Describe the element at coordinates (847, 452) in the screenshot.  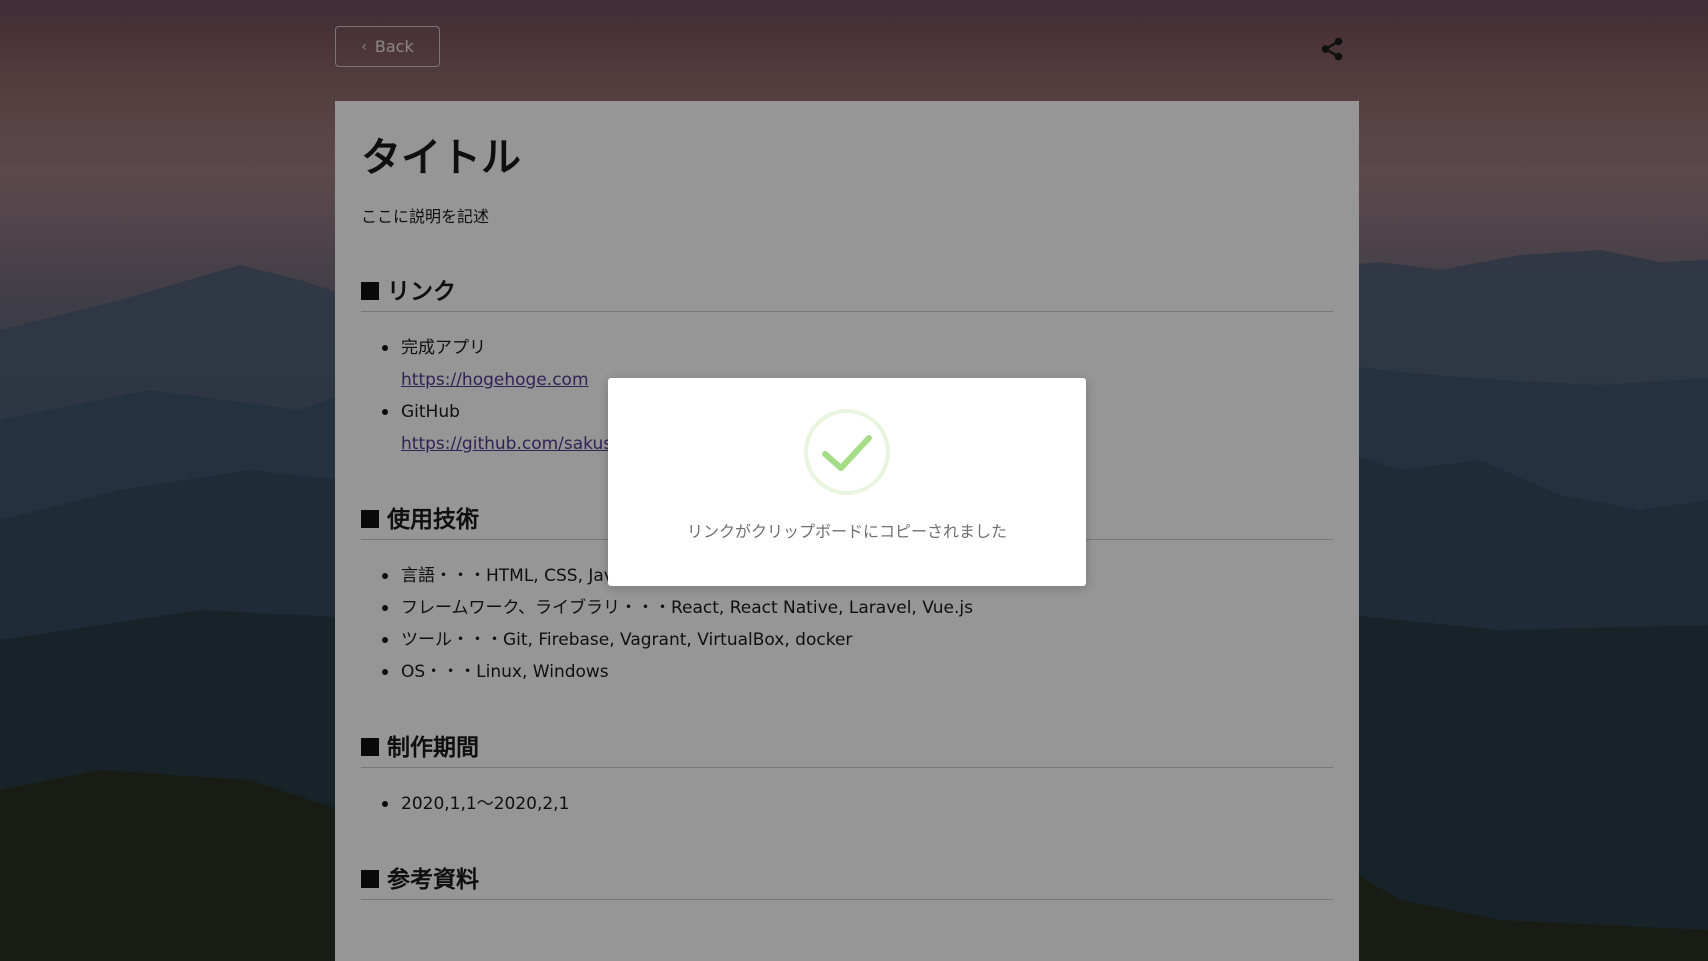
I see `success-check-icon` at that location.